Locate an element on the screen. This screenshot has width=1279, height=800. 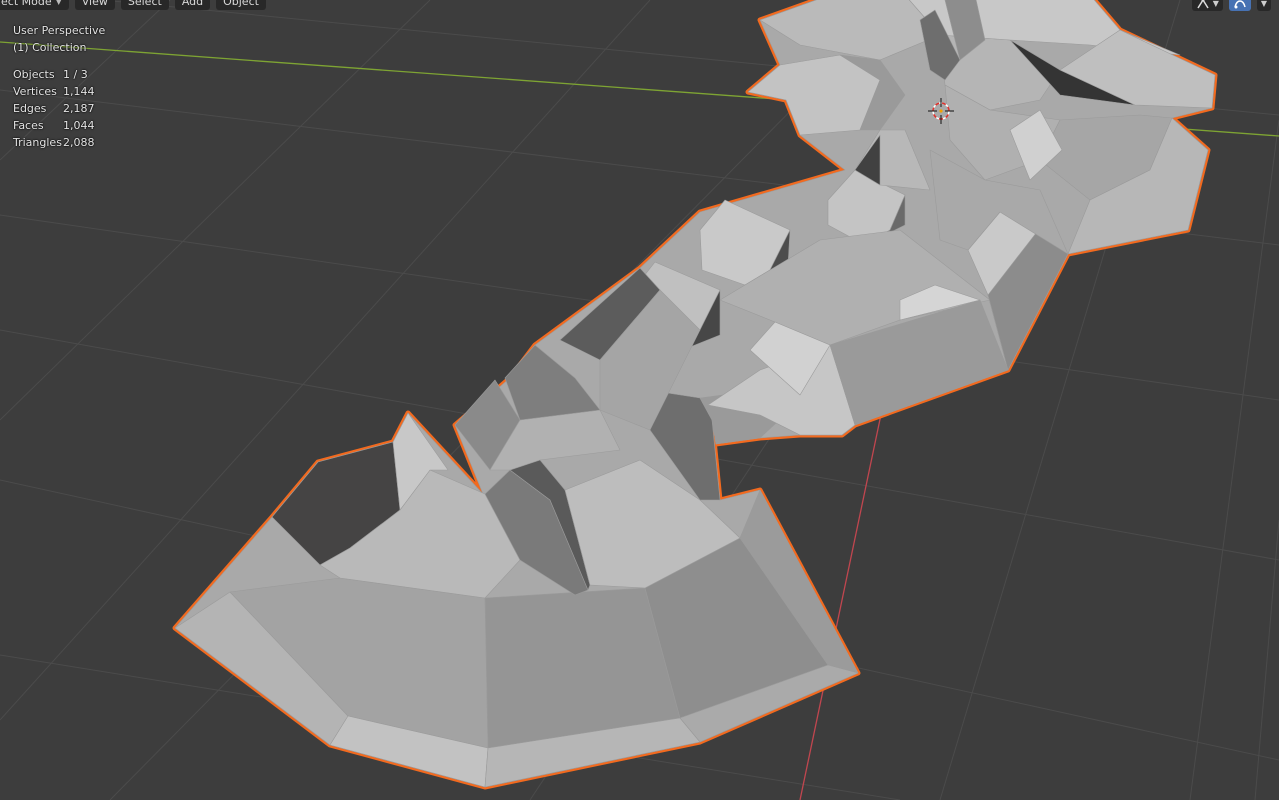
viewport-header: ect Mode ▼ View Select Add Object is located at coordinates (133, 5).